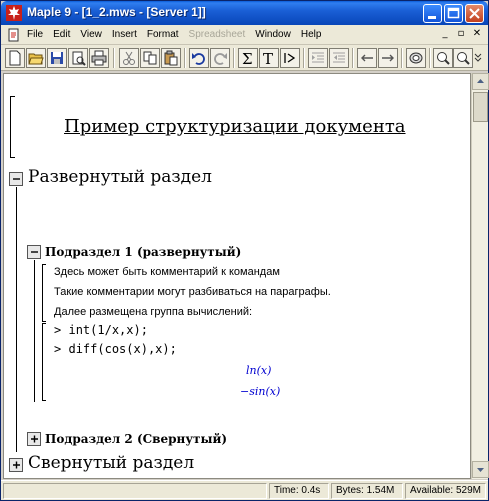  Describe the element at coordinates (244, 13) in the screenshot. I see `title-bar: Maple 9 - [1_2.mws - [Server 1]]` at that location.